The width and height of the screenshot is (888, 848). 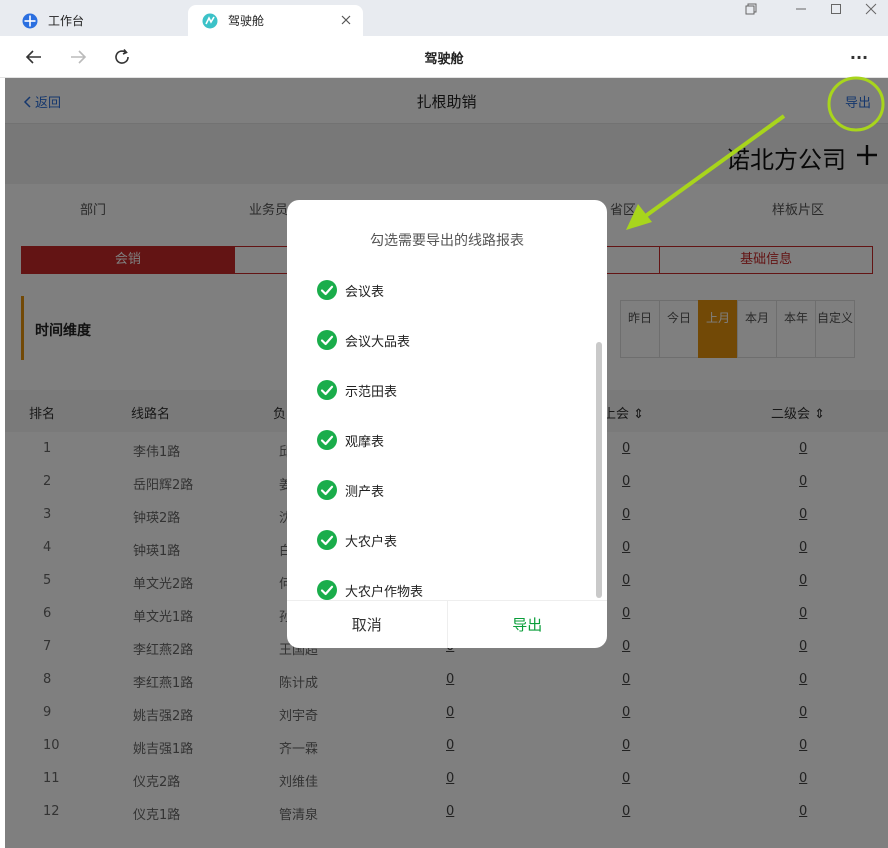 What do you see at coordinates (122, 57) in the screenshot?
I see `refresh-icon` at bounding box center [122, 57].